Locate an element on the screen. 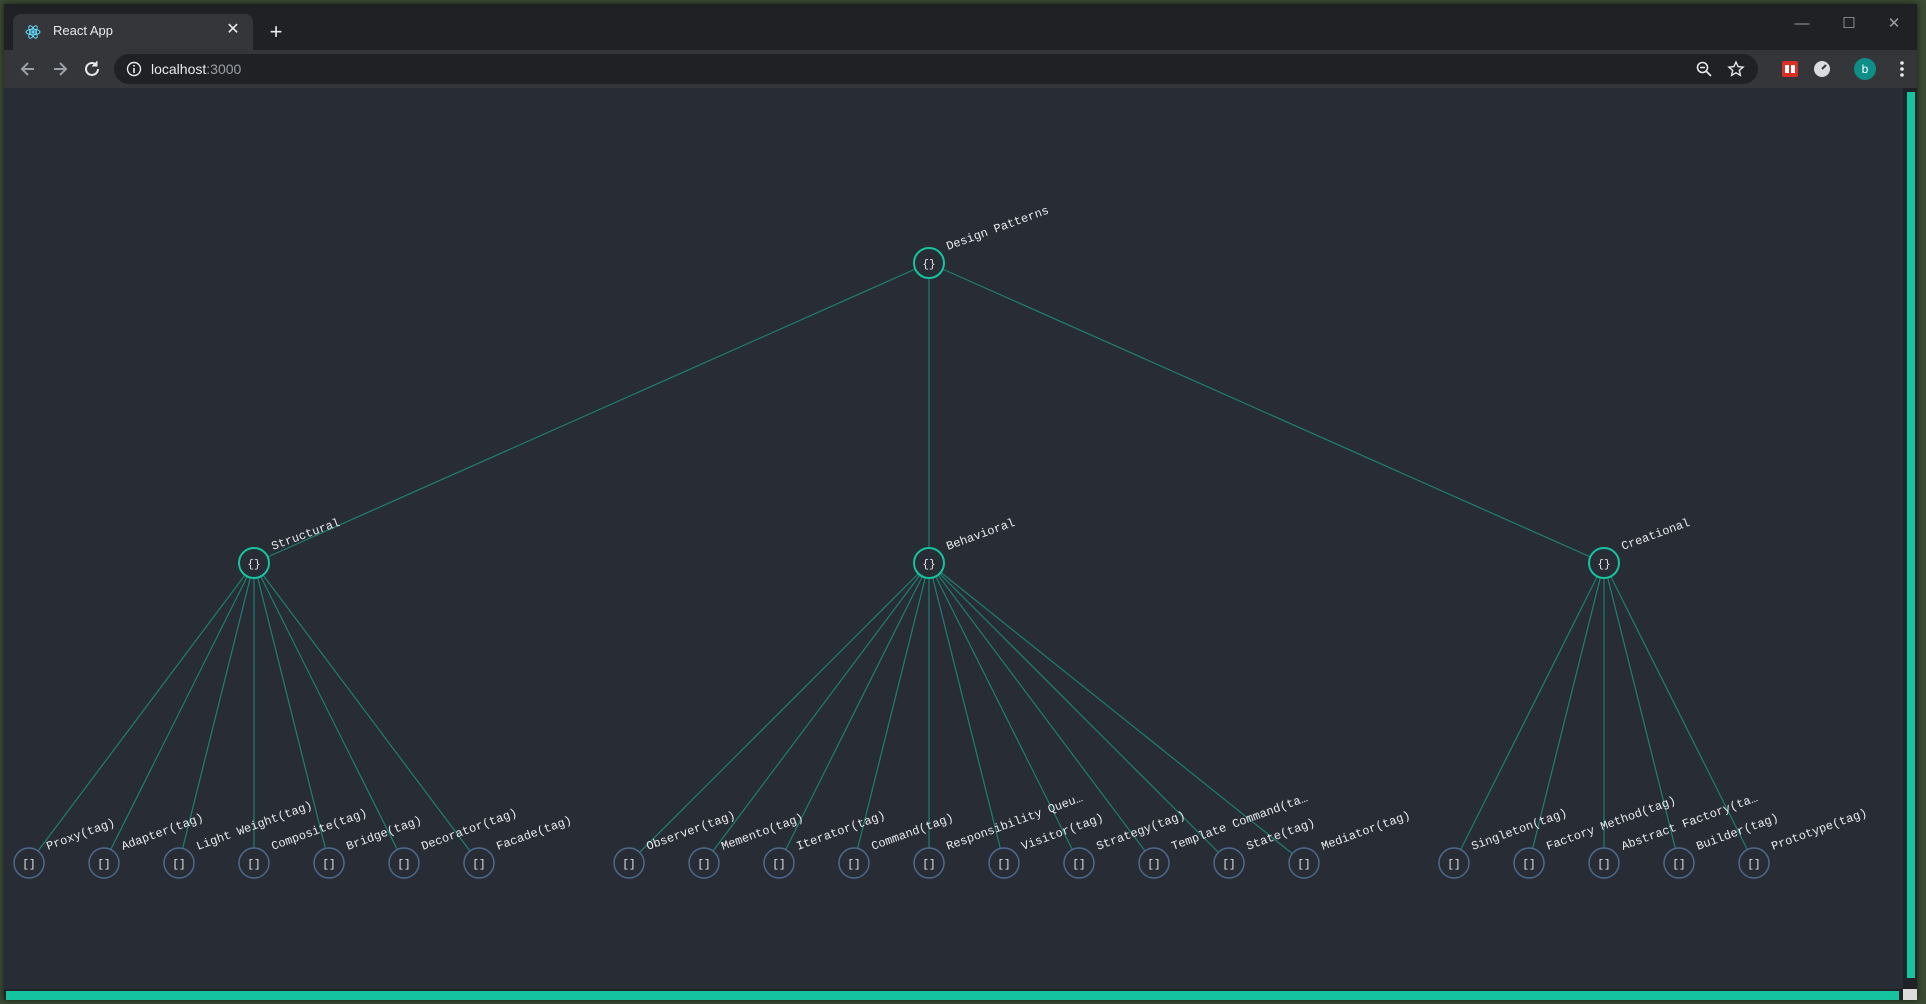 The height and width of the screenshot is (1004, 1926). url-host: localhost is located at coordinates (179, 69).